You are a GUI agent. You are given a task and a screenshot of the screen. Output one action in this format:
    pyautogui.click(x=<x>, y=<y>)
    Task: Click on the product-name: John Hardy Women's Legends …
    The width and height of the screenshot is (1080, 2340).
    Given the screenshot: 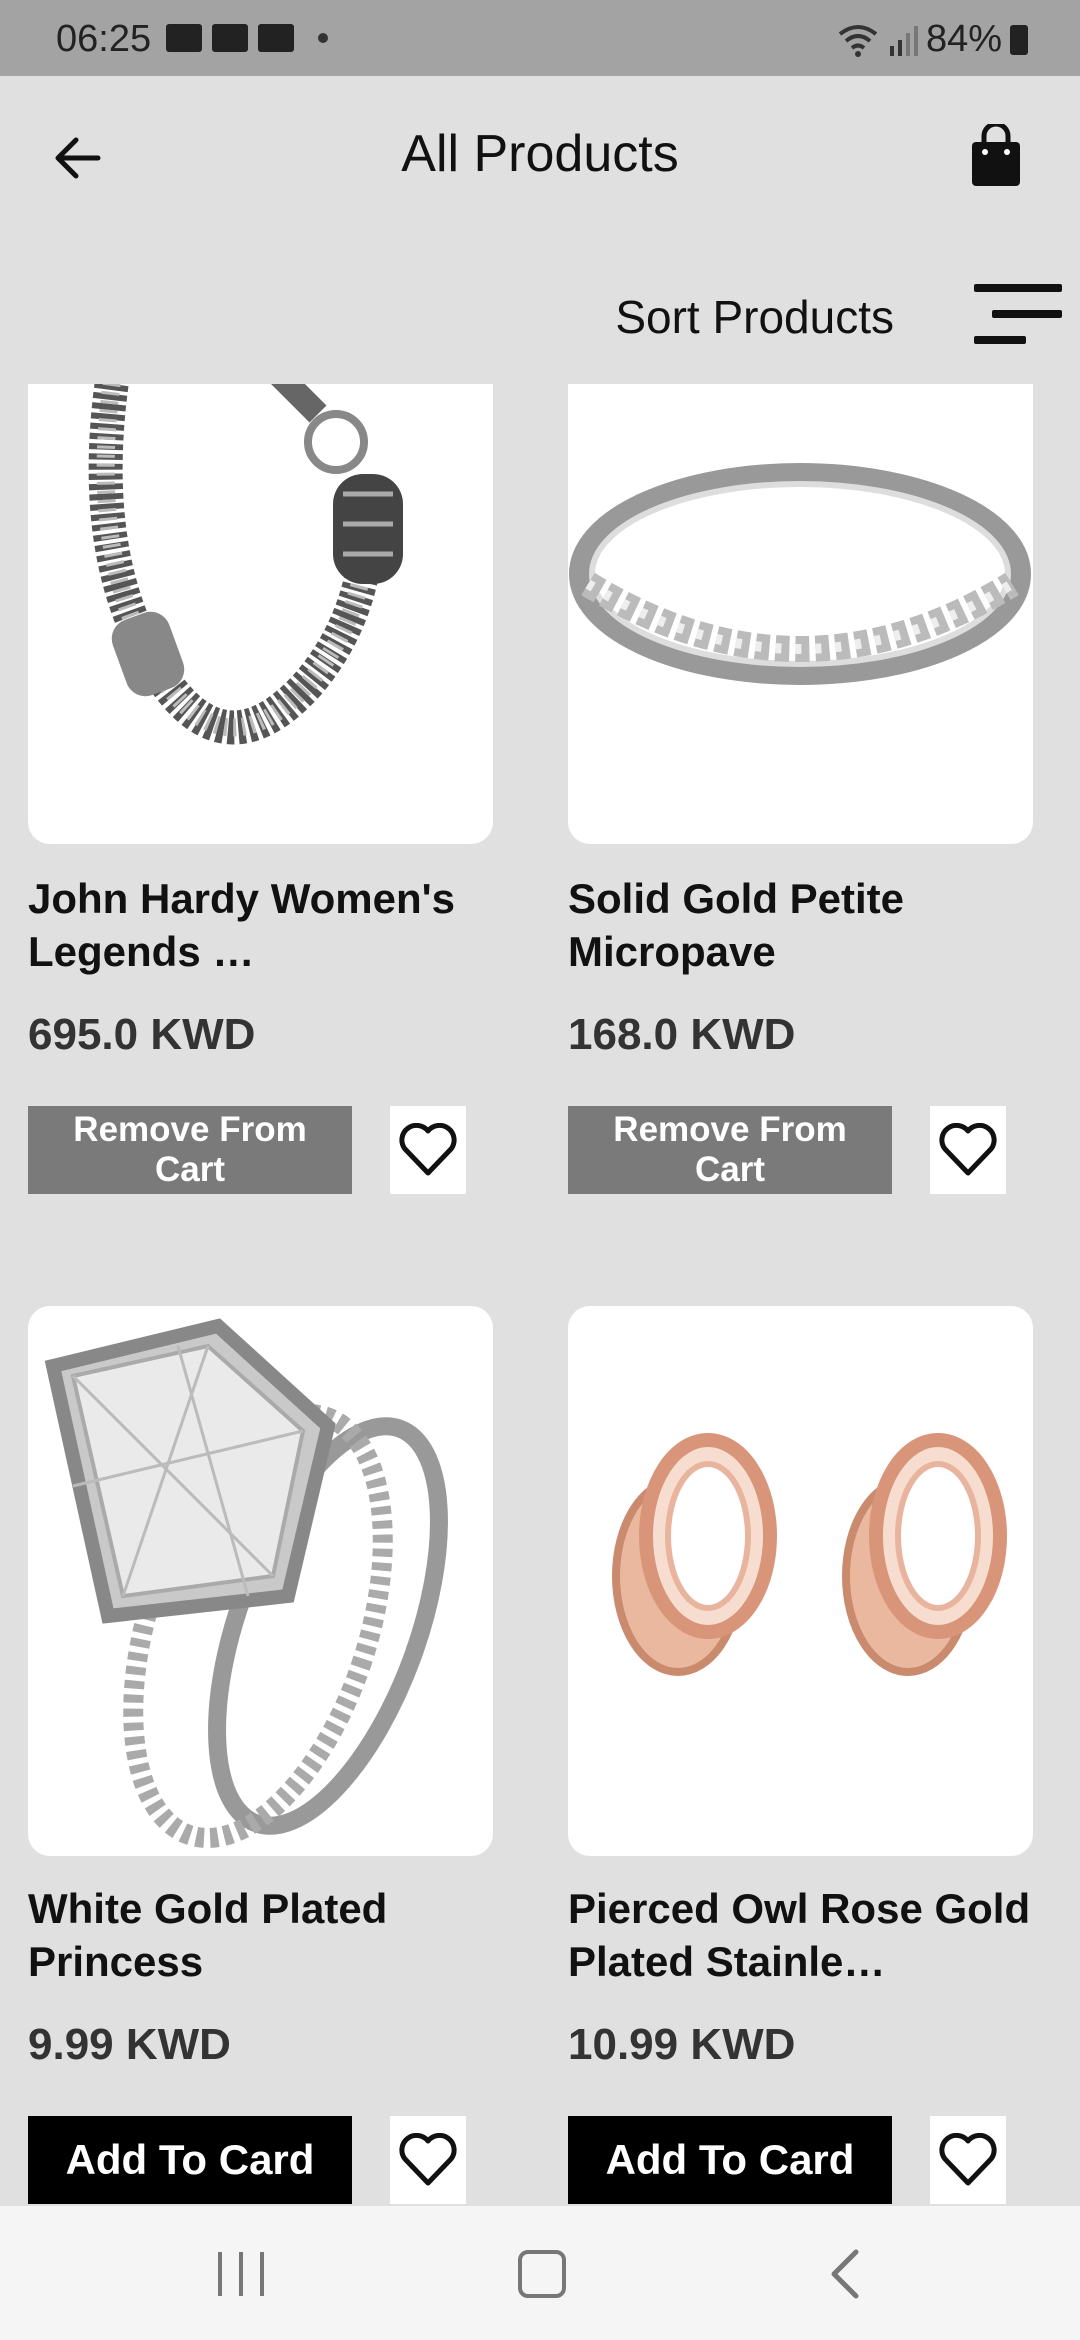 What is the action you would take?
    pyautogui.click(x=263, y=925)
    